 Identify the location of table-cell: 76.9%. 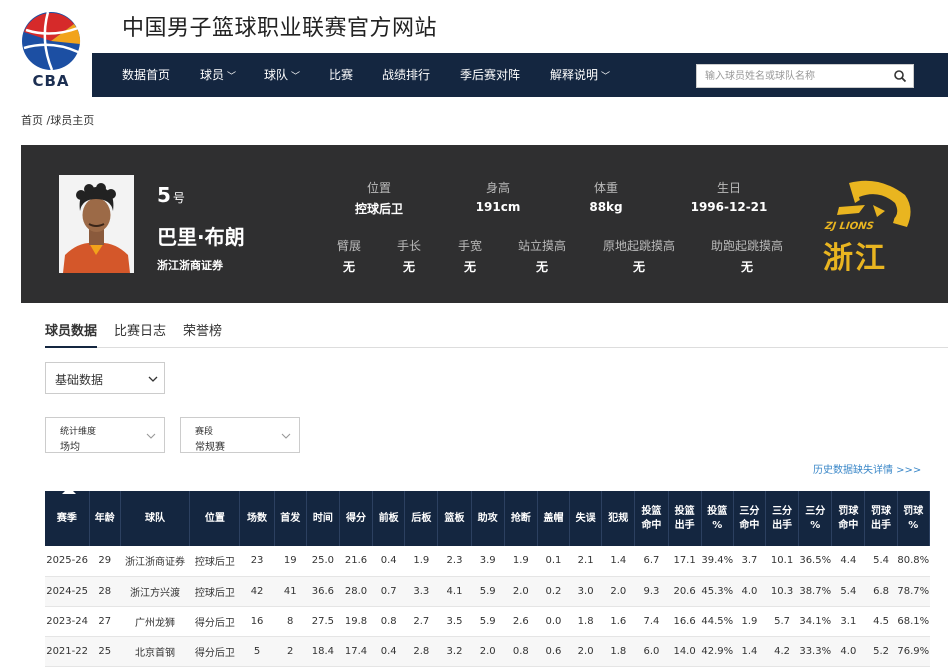
(913, 651).